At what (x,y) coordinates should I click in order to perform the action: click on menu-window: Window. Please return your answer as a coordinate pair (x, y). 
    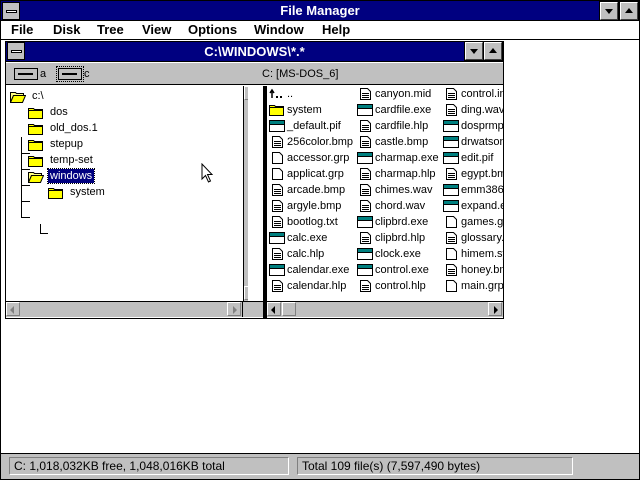
    Looking at the image, I should click on (279, 29).